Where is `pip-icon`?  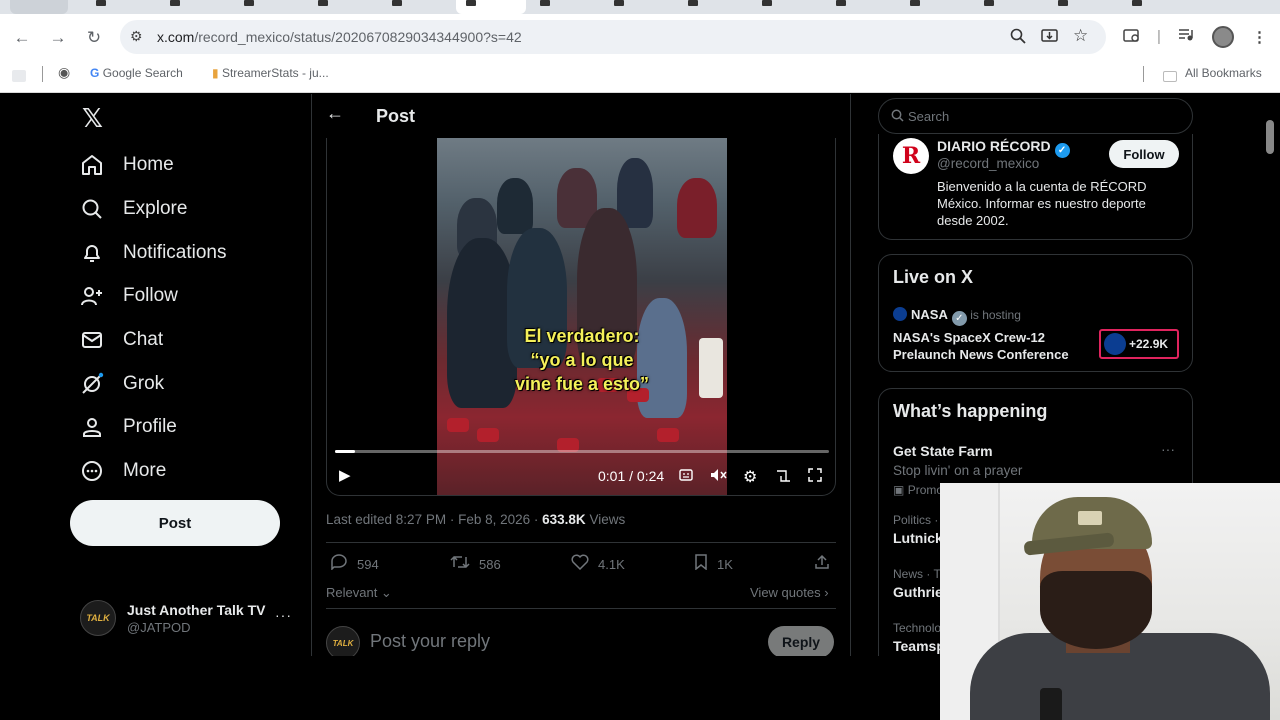
pip-icon is located at coordinates (783, 477).